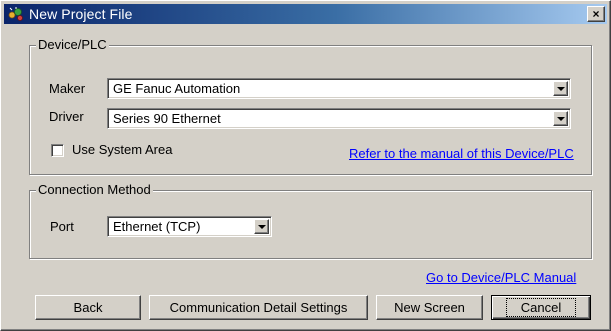  I want to click on close-icon: ×, so click(596, 14).